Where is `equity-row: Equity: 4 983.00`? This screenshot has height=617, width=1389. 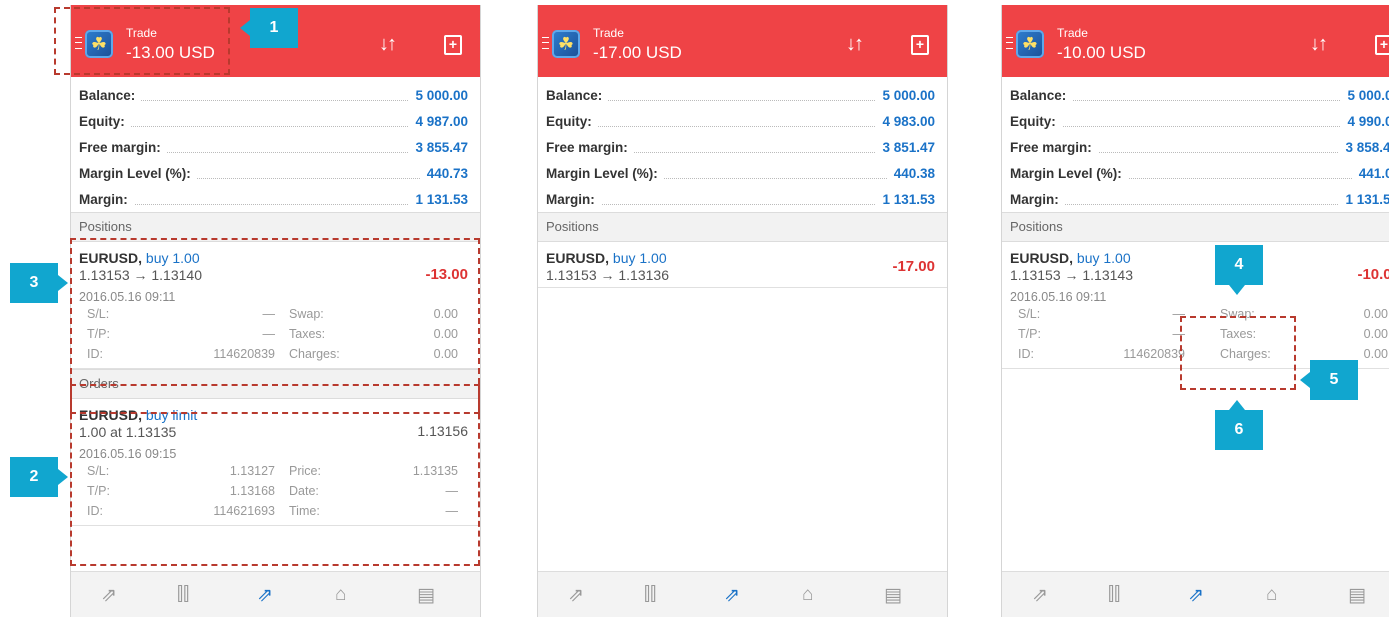
equity-row: Equity: 4 983.00 is located at coordinates (740, 121).